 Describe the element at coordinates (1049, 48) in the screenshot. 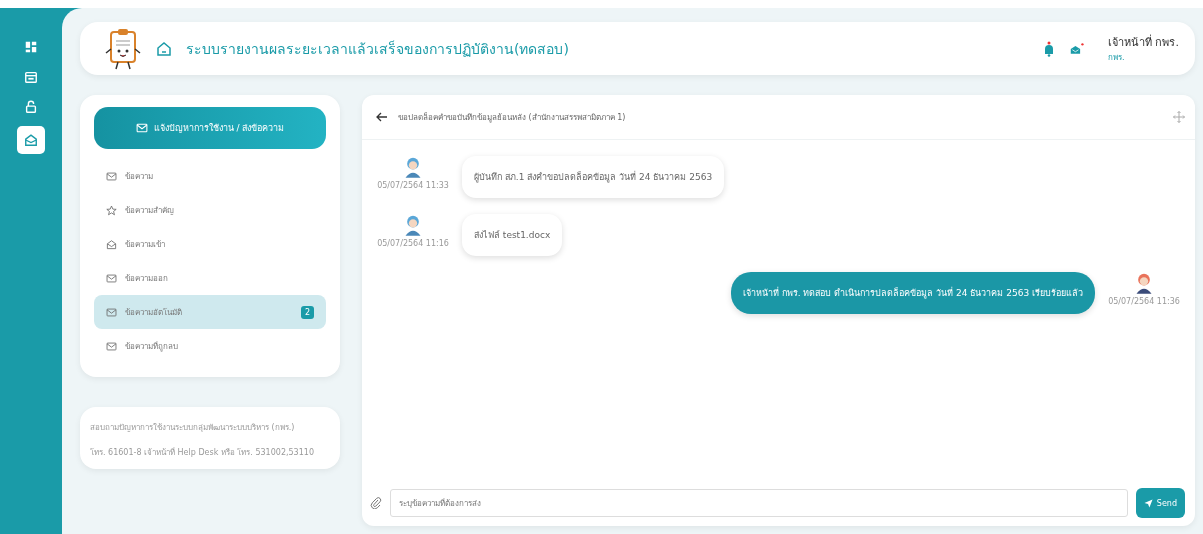

I see `bell-icon` at that location.